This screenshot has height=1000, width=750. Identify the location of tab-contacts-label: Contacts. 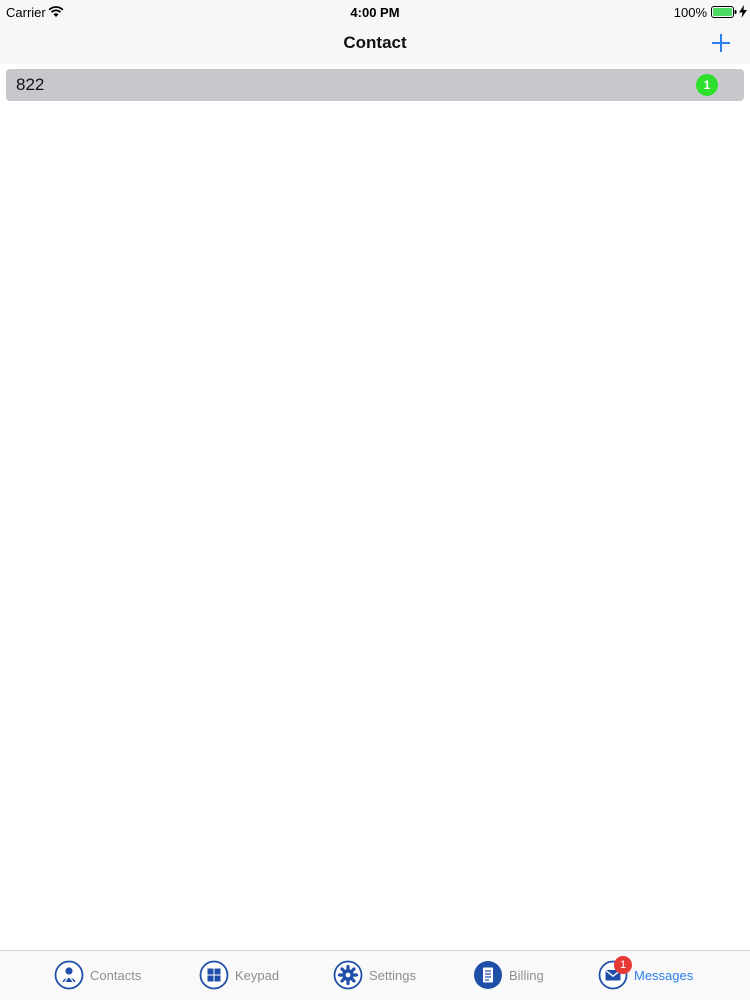
(116, 975).